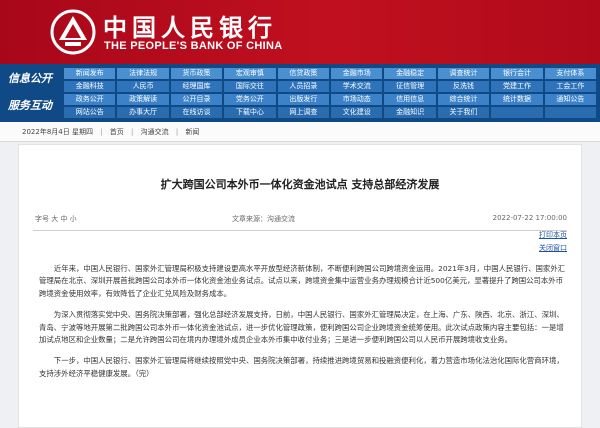 The width and height of the screenshot is (600, 428). I want to click on nav-item: 征信管理, so click(410, 86).